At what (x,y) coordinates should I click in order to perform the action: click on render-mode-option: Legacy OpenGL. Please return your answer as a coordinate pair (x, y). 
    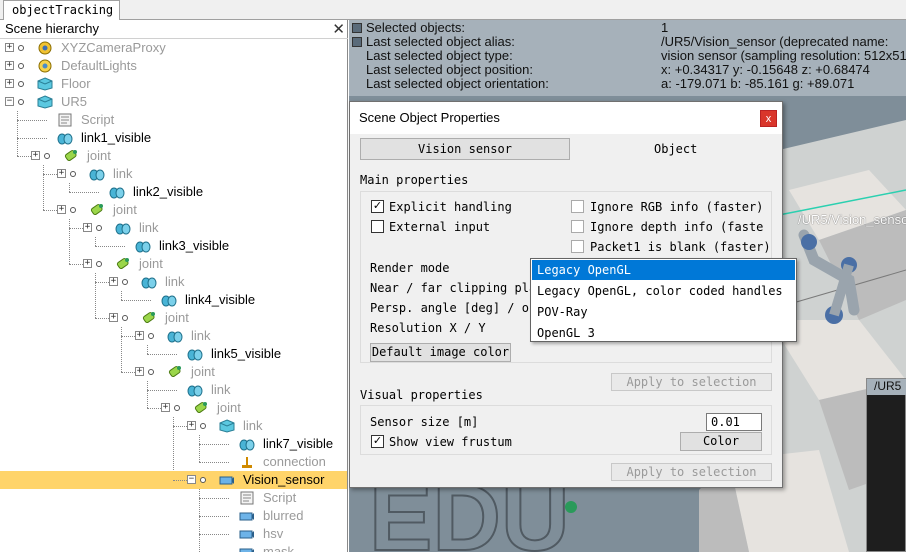
    Looking at the image, I should click on (663, 270).